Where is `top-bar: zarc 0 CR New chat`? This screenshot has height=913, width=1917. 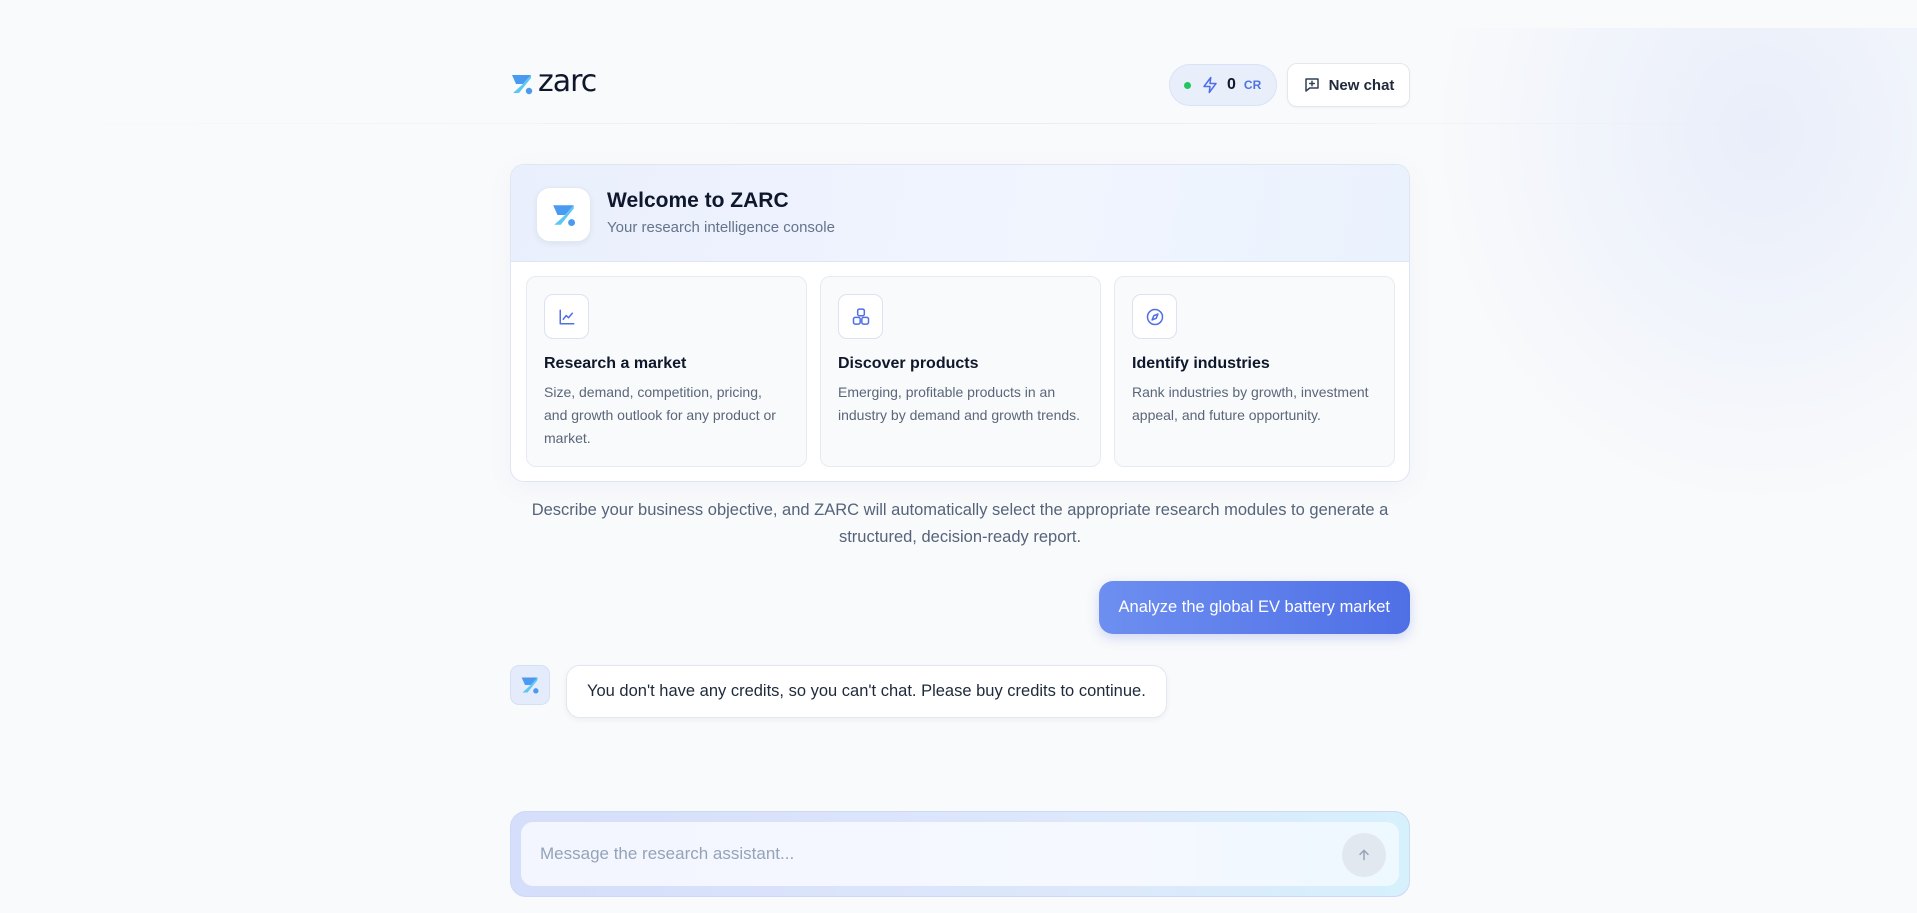
top-bar: zarc 0 CR New chat is located at coordinates (960, 85).